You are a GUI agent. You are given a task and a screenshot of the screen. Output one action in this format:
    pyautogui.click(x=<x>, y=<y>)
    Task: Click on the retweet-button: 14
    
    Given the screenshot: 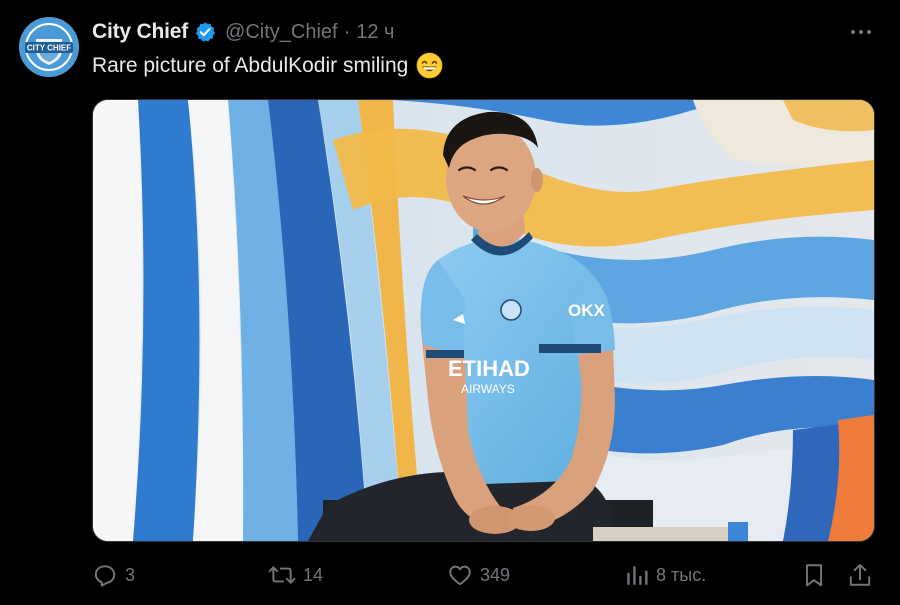 What is the action you would take?
    pyautogui.click(x=295, y=575)
    